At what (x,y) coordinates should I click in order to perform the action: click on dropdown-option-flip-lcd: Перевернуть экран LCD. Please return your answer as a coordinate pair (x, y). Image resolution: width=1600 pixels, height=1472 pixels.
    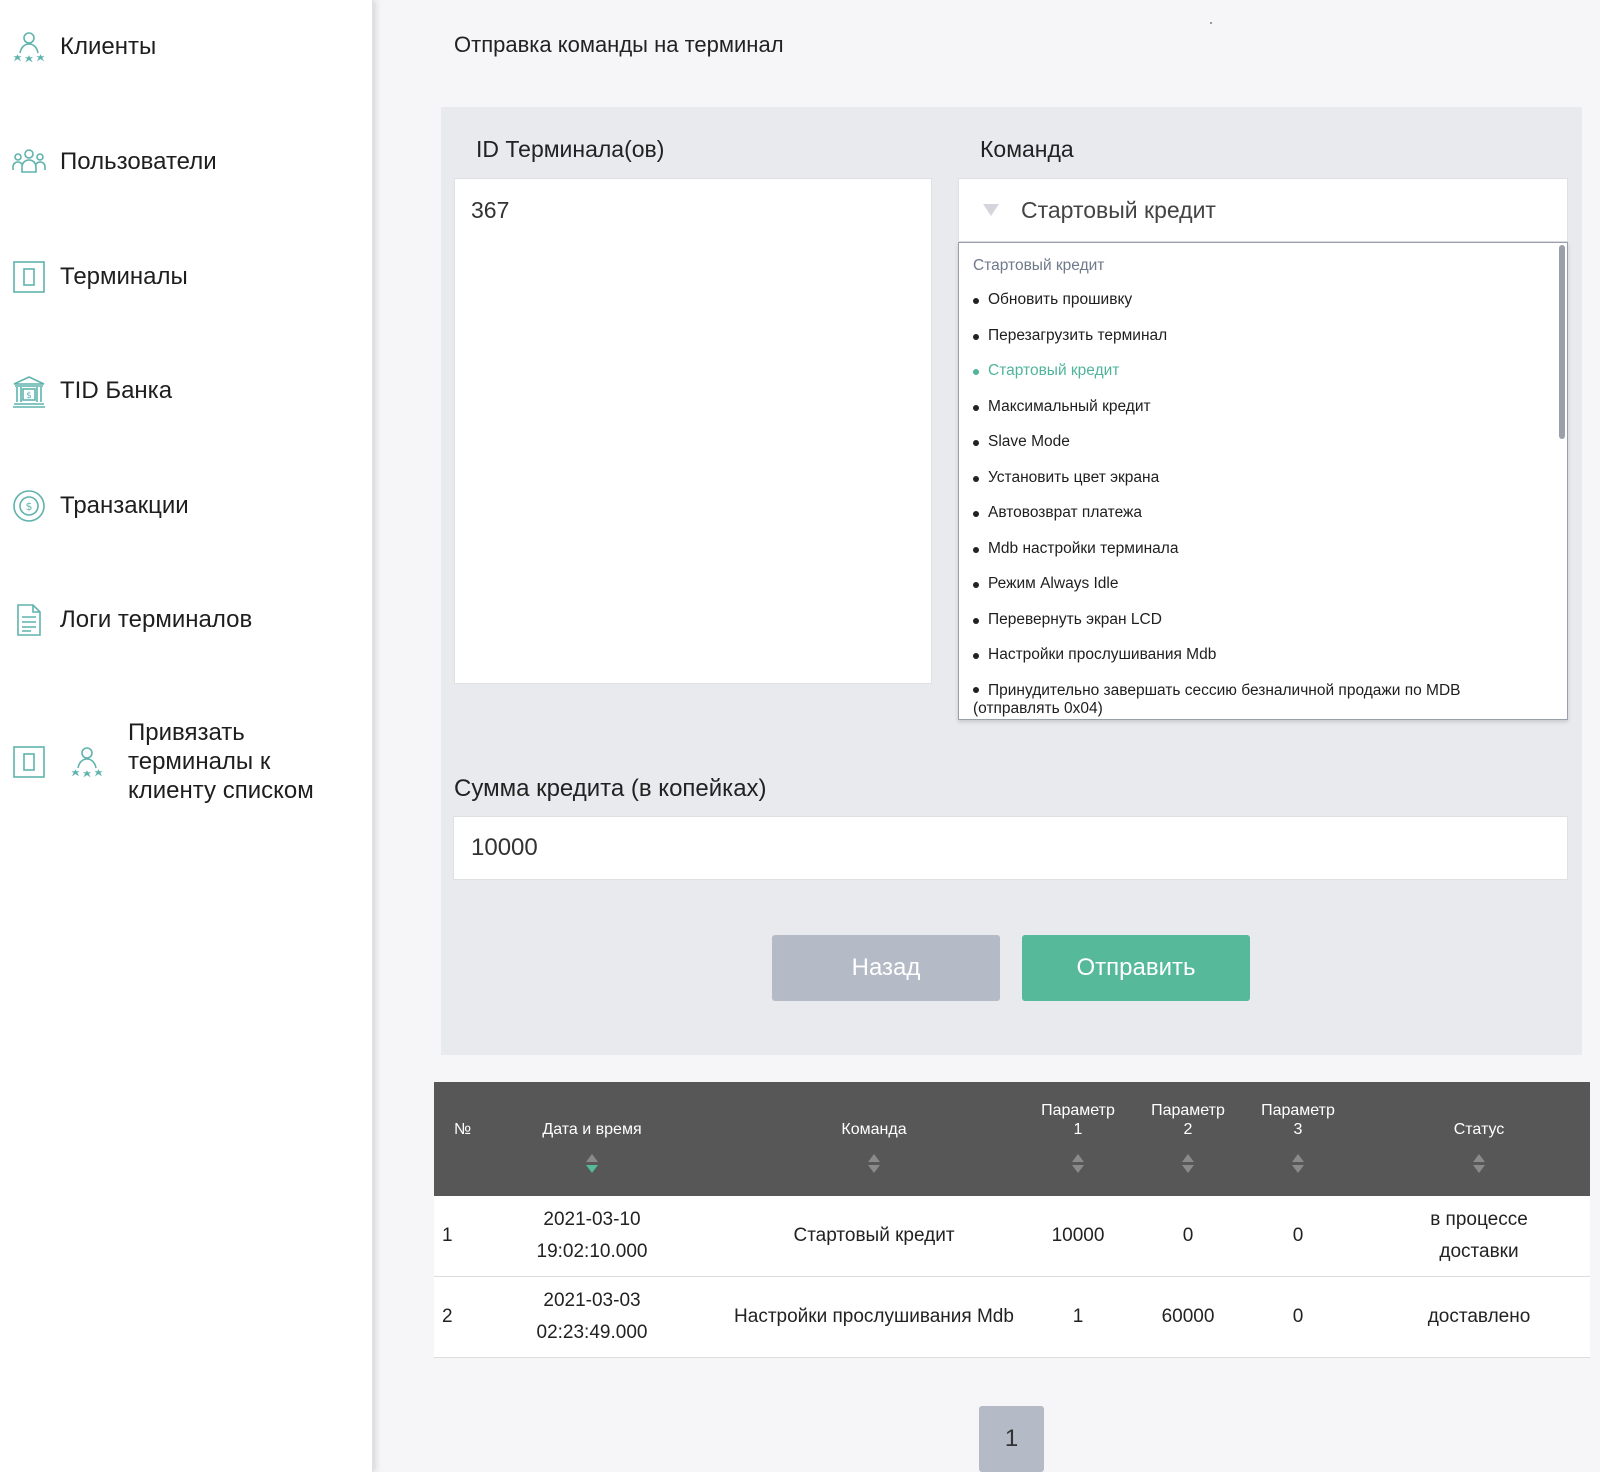
    Looking at the image, I should click on (1258, 629).